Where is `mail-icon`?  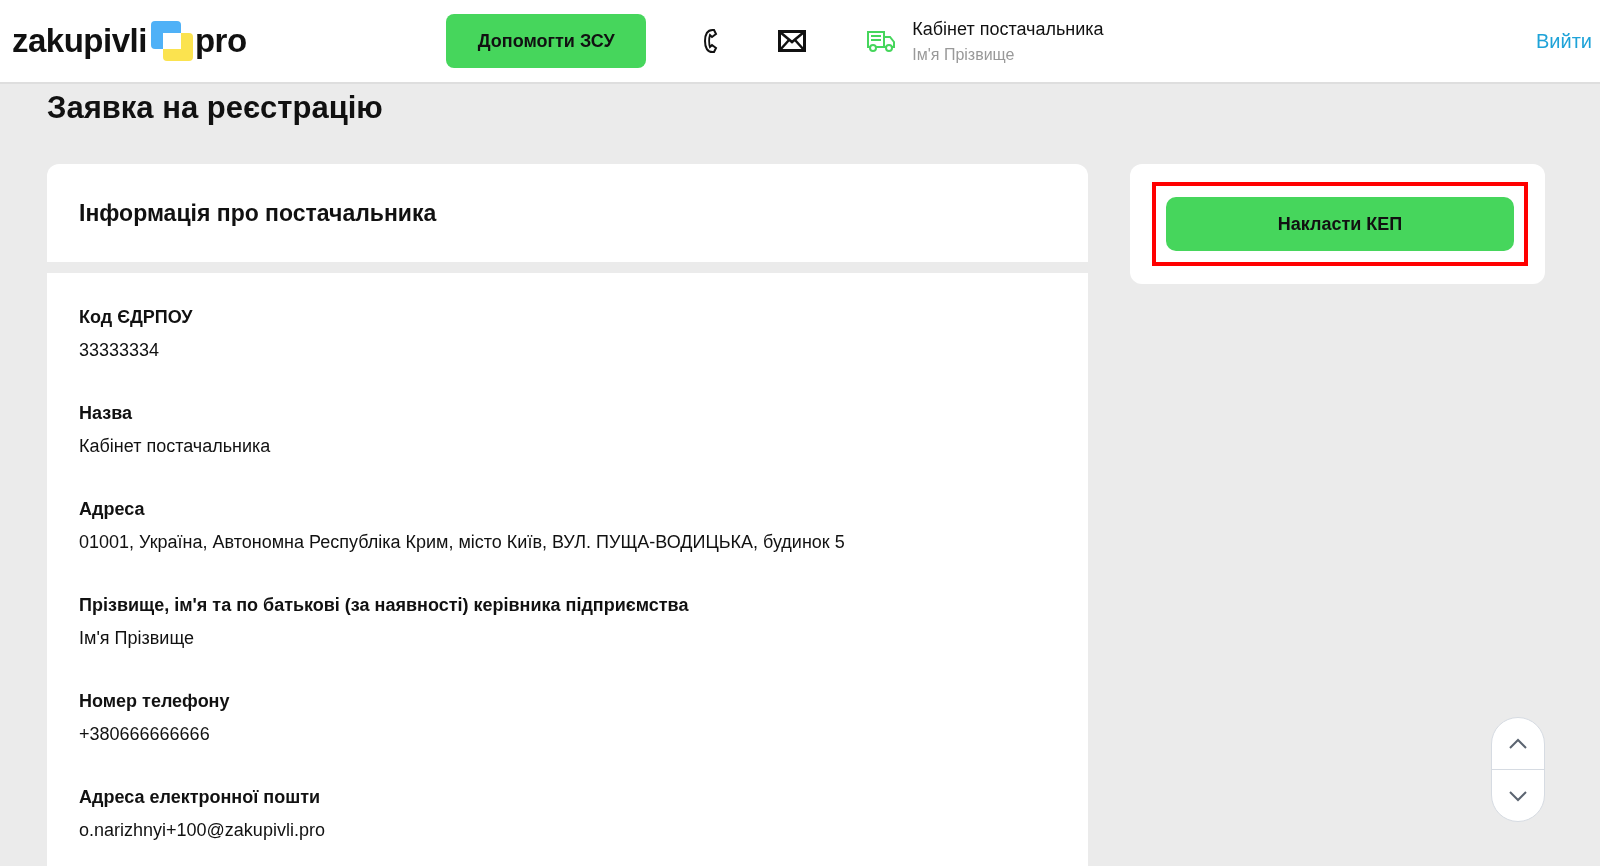 mail-icon is located at coordinates (792, 41).